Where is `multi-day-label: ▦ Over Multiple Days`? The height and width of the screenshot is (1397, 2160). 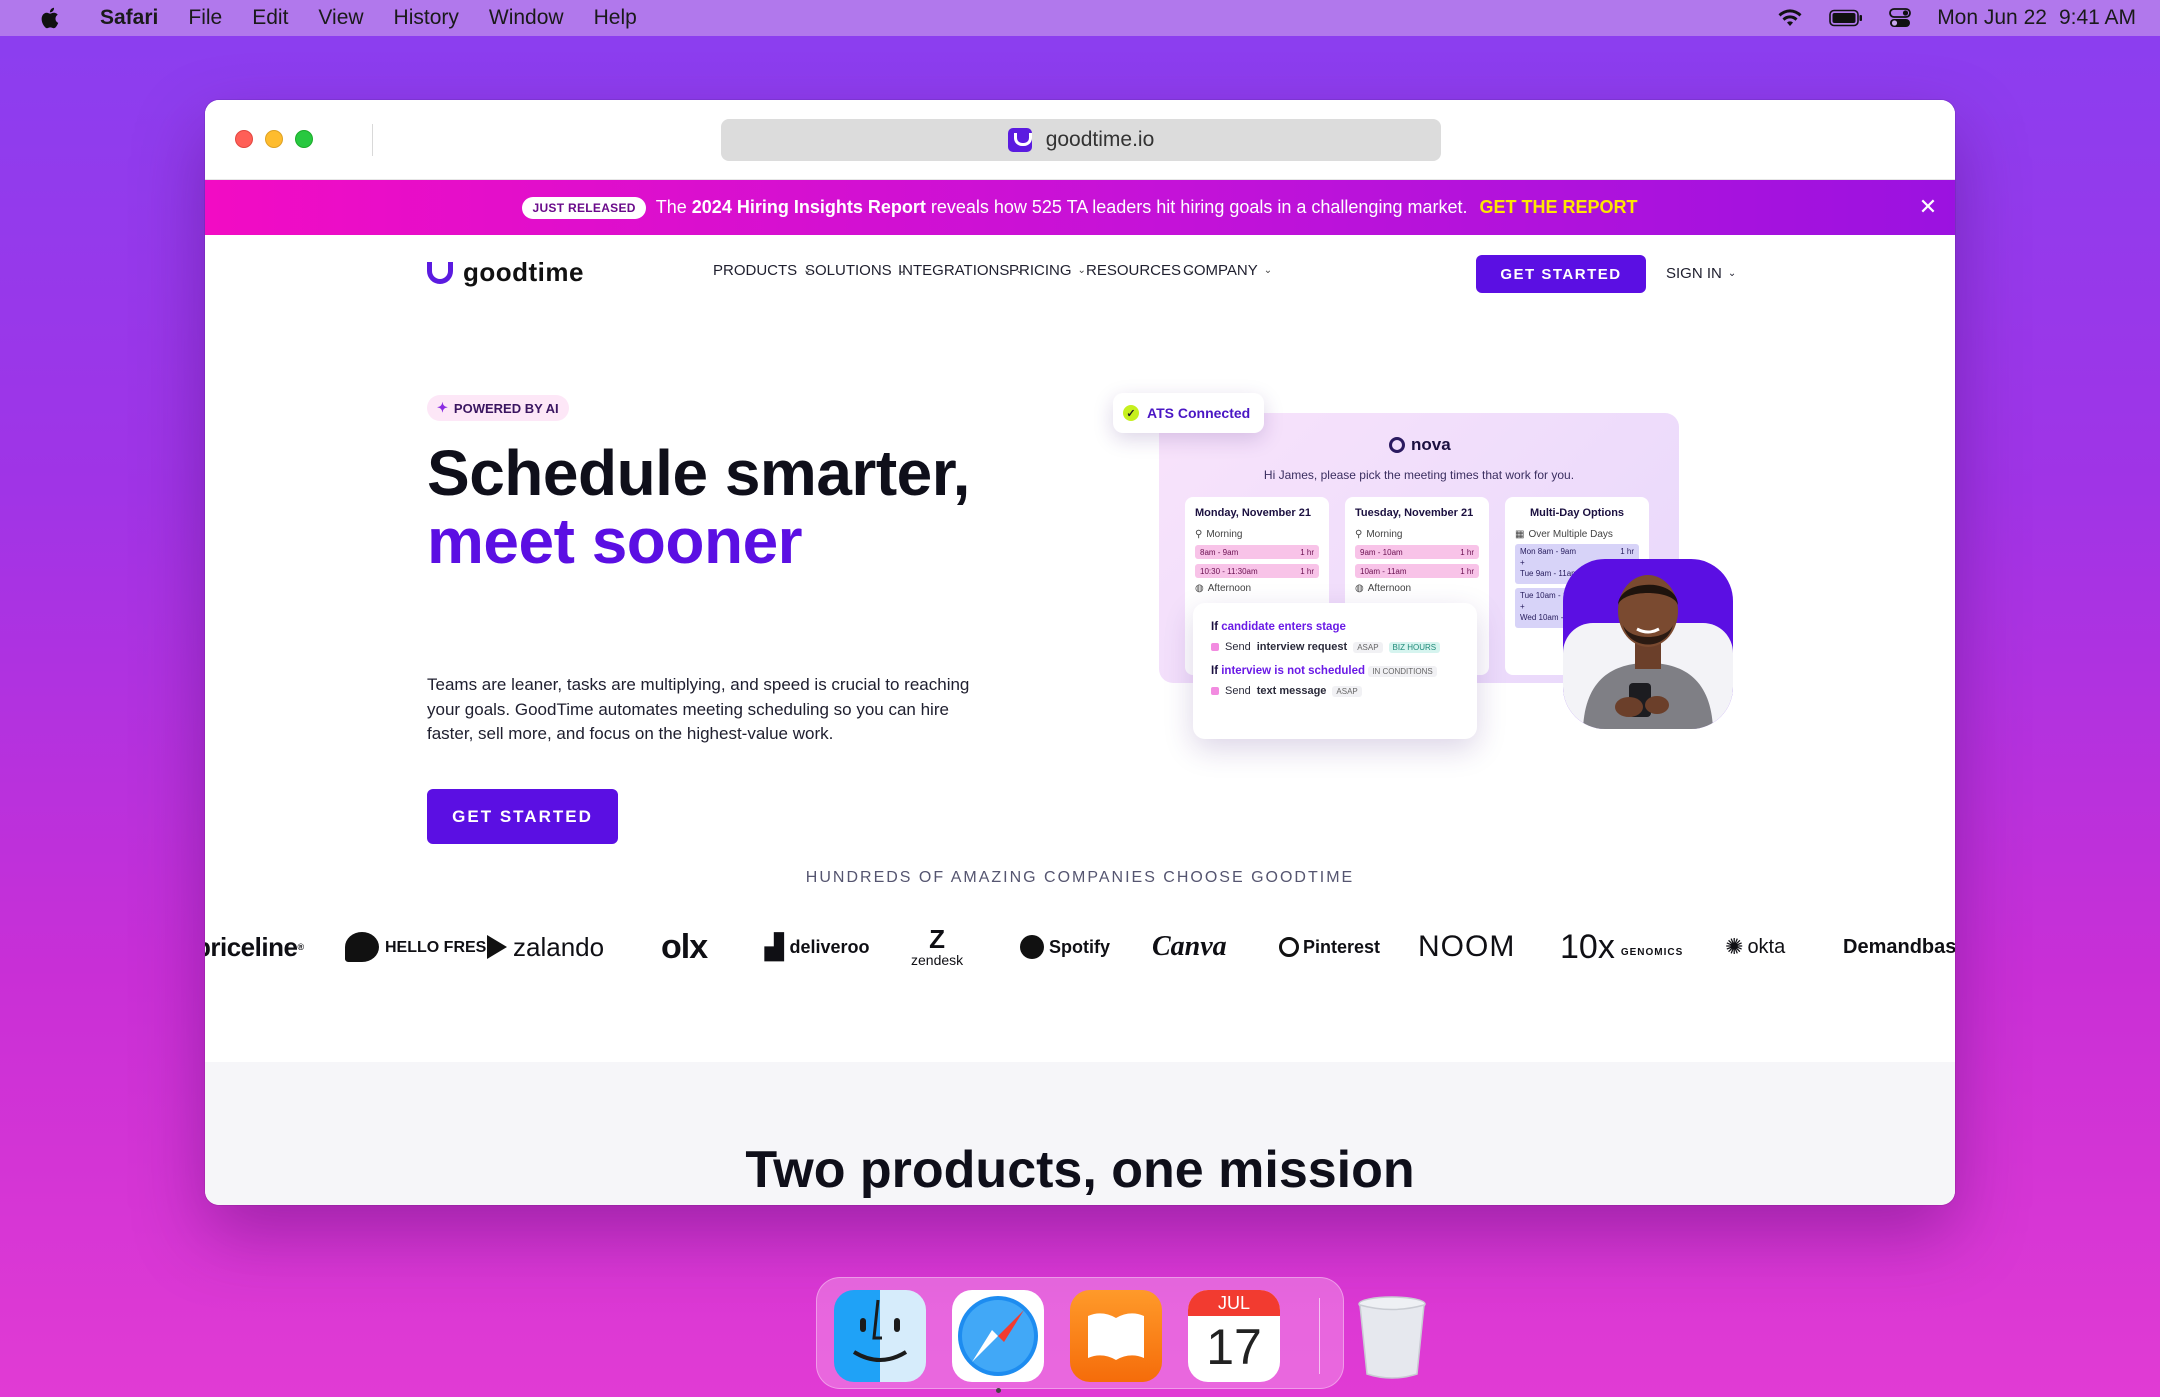
multi-day-label: ▦ Over Multiple Days is located at coordinates (1577, 534).